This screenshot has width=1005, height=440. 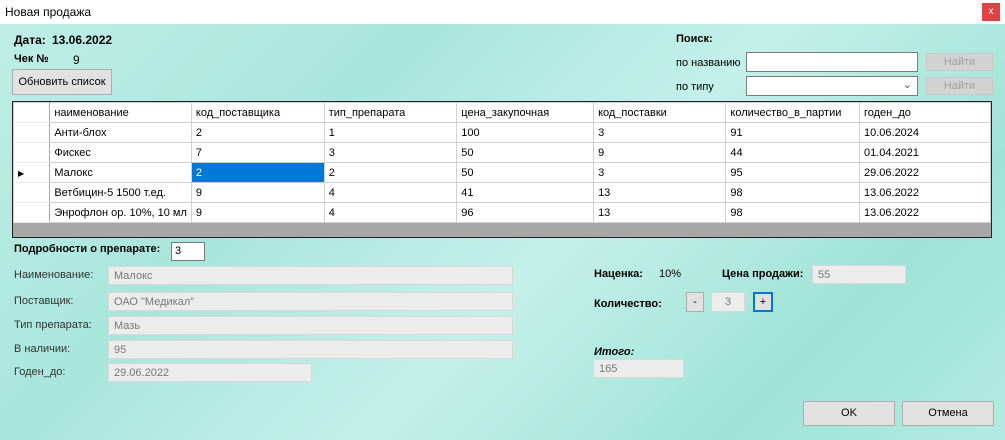 I want to click on table-row: ▶ Малокс 2 2 50 3 95 29.06.2022, so click(x=502, y=172).